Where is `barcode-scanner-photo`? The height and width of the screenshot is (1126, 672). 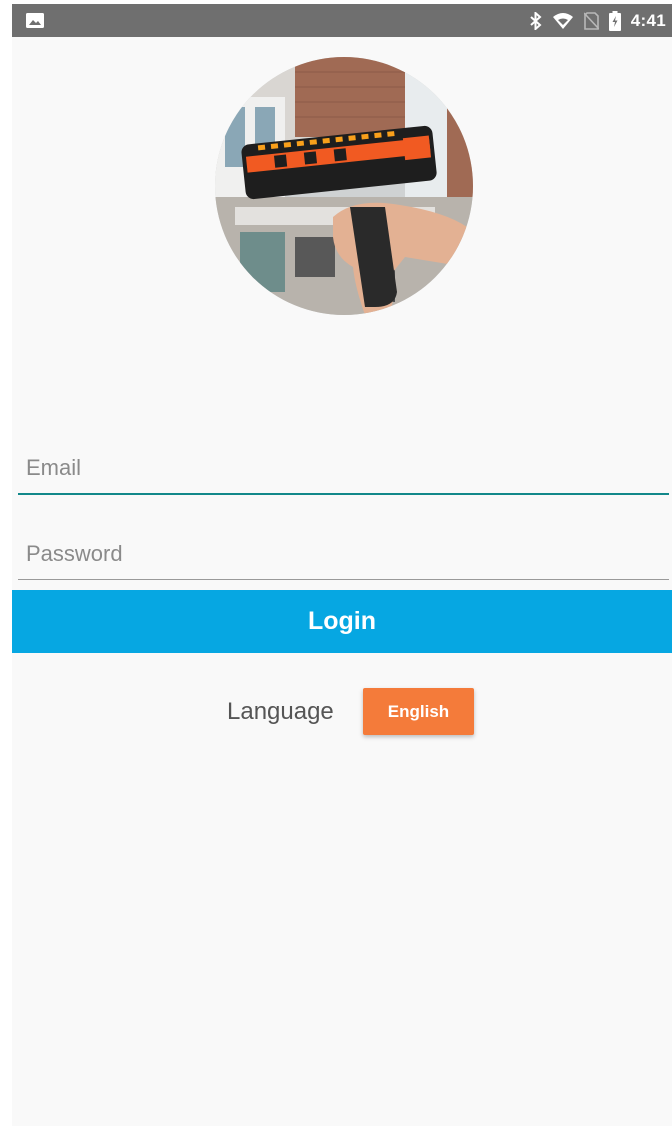
barcode-scanner-photo is located at coordinates (344, 186).